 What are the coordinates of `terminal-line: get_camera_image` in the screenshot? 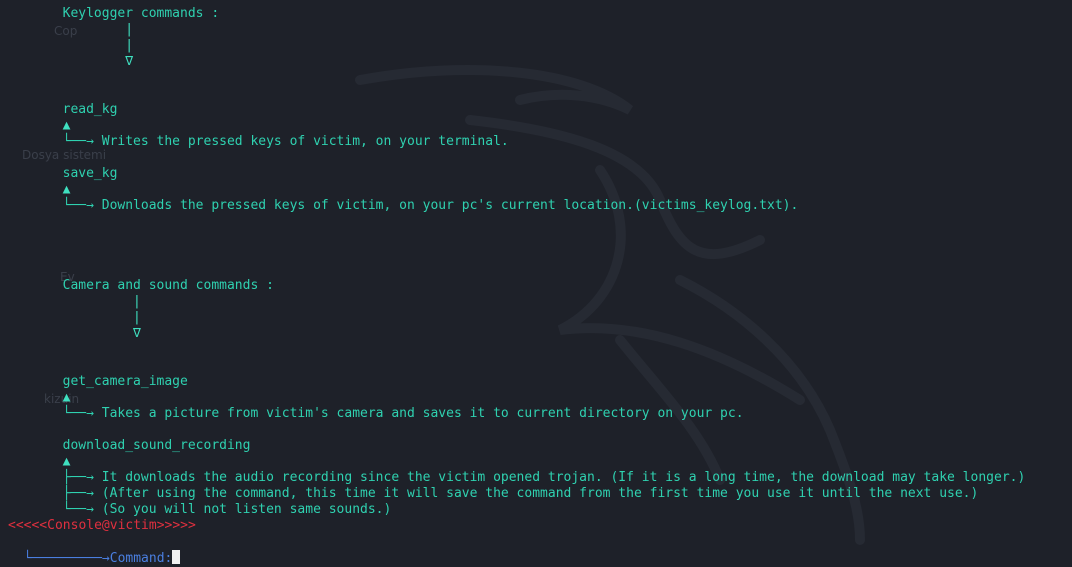 It's located at (94, 381).